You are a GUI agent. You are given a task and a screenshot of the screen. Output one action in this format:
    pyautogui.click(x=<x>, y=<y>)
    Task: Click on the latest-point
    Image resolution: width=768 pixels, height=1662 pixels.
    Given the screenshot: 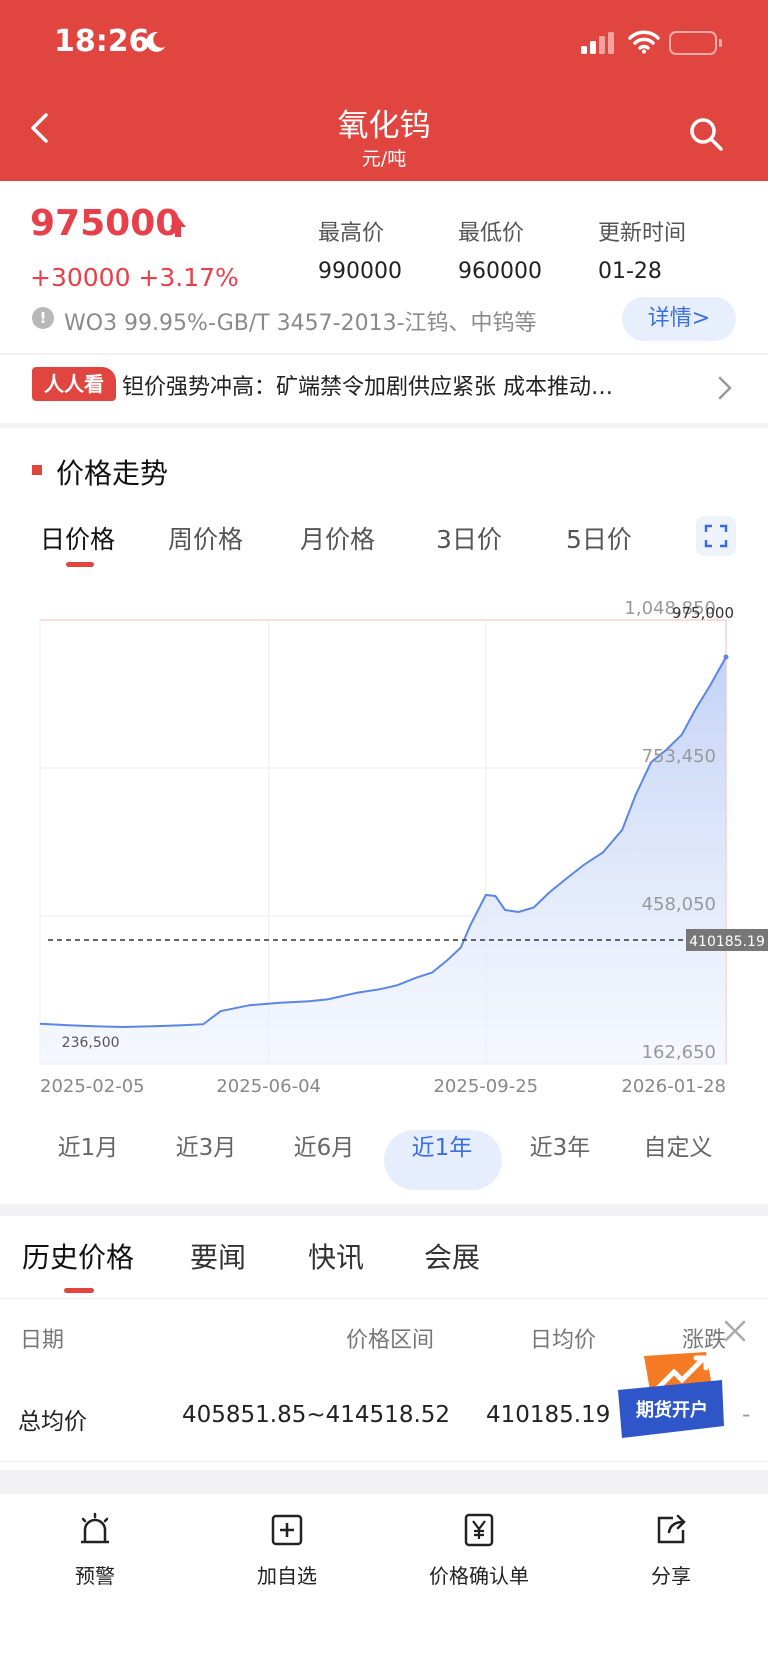 What is the action you would take?
    pyautogui.click(x=726, y=657)
    